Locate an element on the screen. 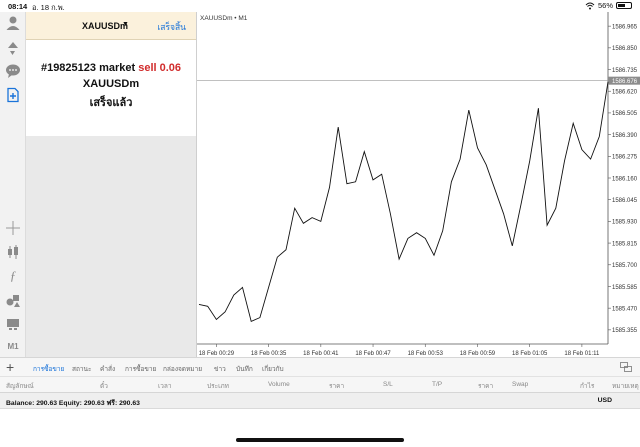 This screenshot has width=640, height=447. battery-percent: 56% is located at coordinates (605, 5).